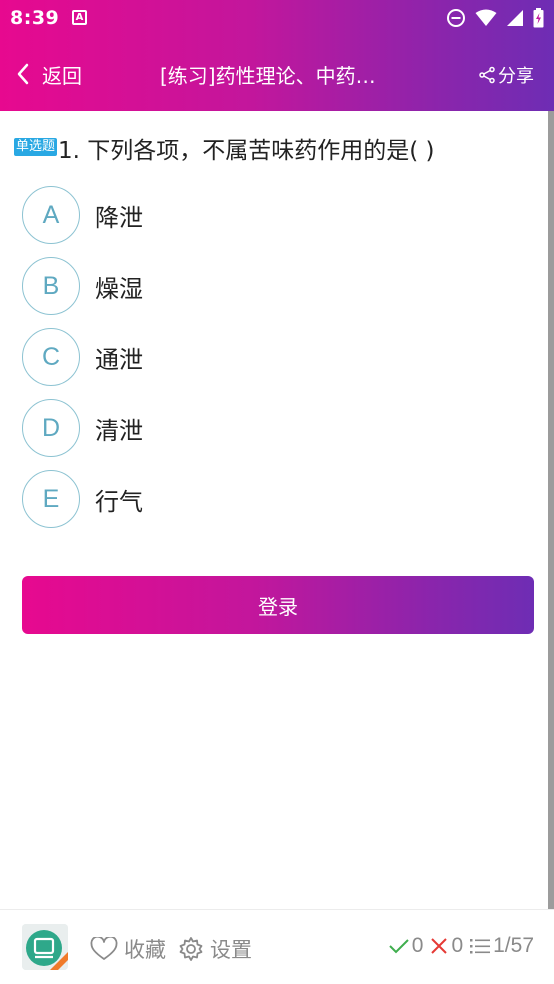 The image size is (554, 984). I want to click on cross-icon, so click(439, 946).